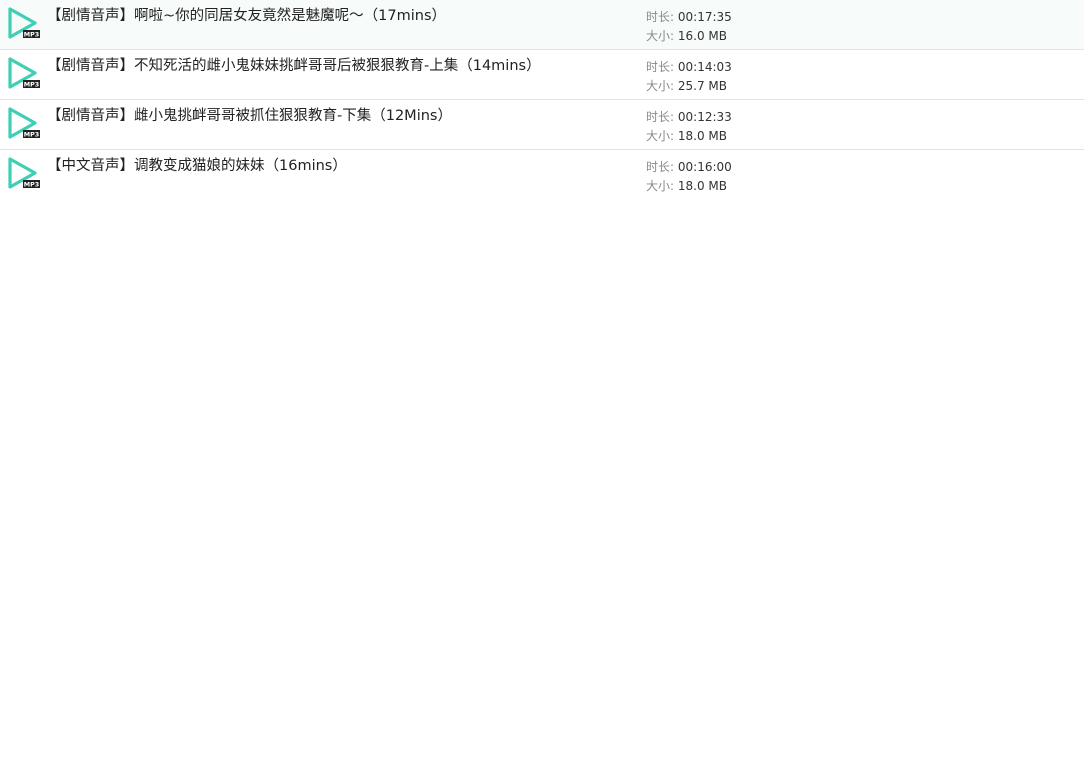 This screenshot has width=1084, height=766. Describe the element at coordinates (246, 16) in the screenshot. I see `file-title: 【剧情音声】啊啦~你的同居女友竟然是魅魔呢～（17mins）` at that location.